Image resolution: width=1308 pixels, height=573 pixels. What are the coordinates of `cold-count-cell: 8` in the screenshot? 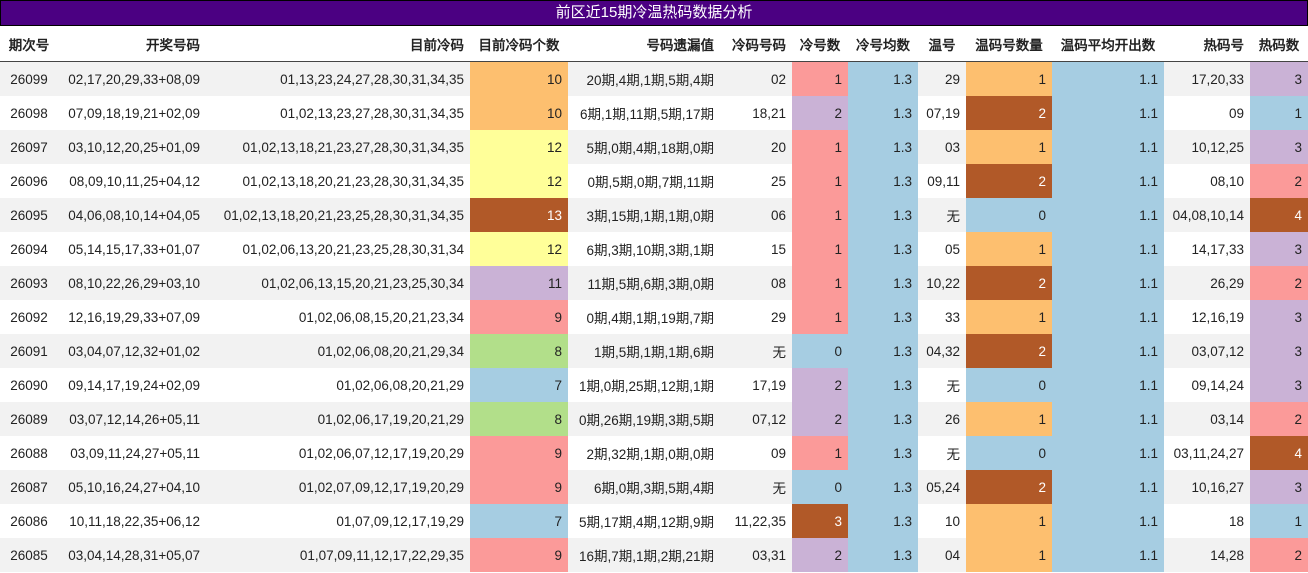 It's located at (519, 351).